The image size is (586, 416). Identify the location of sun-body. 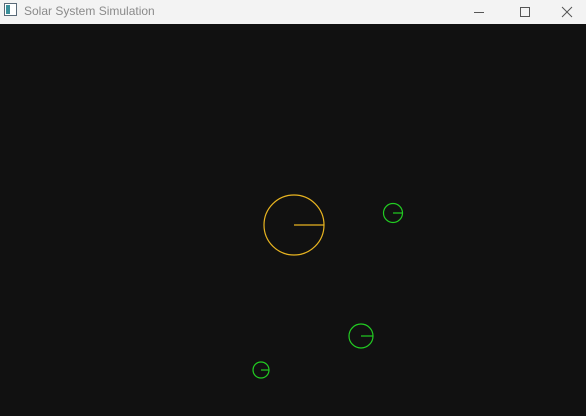
(294, 225).